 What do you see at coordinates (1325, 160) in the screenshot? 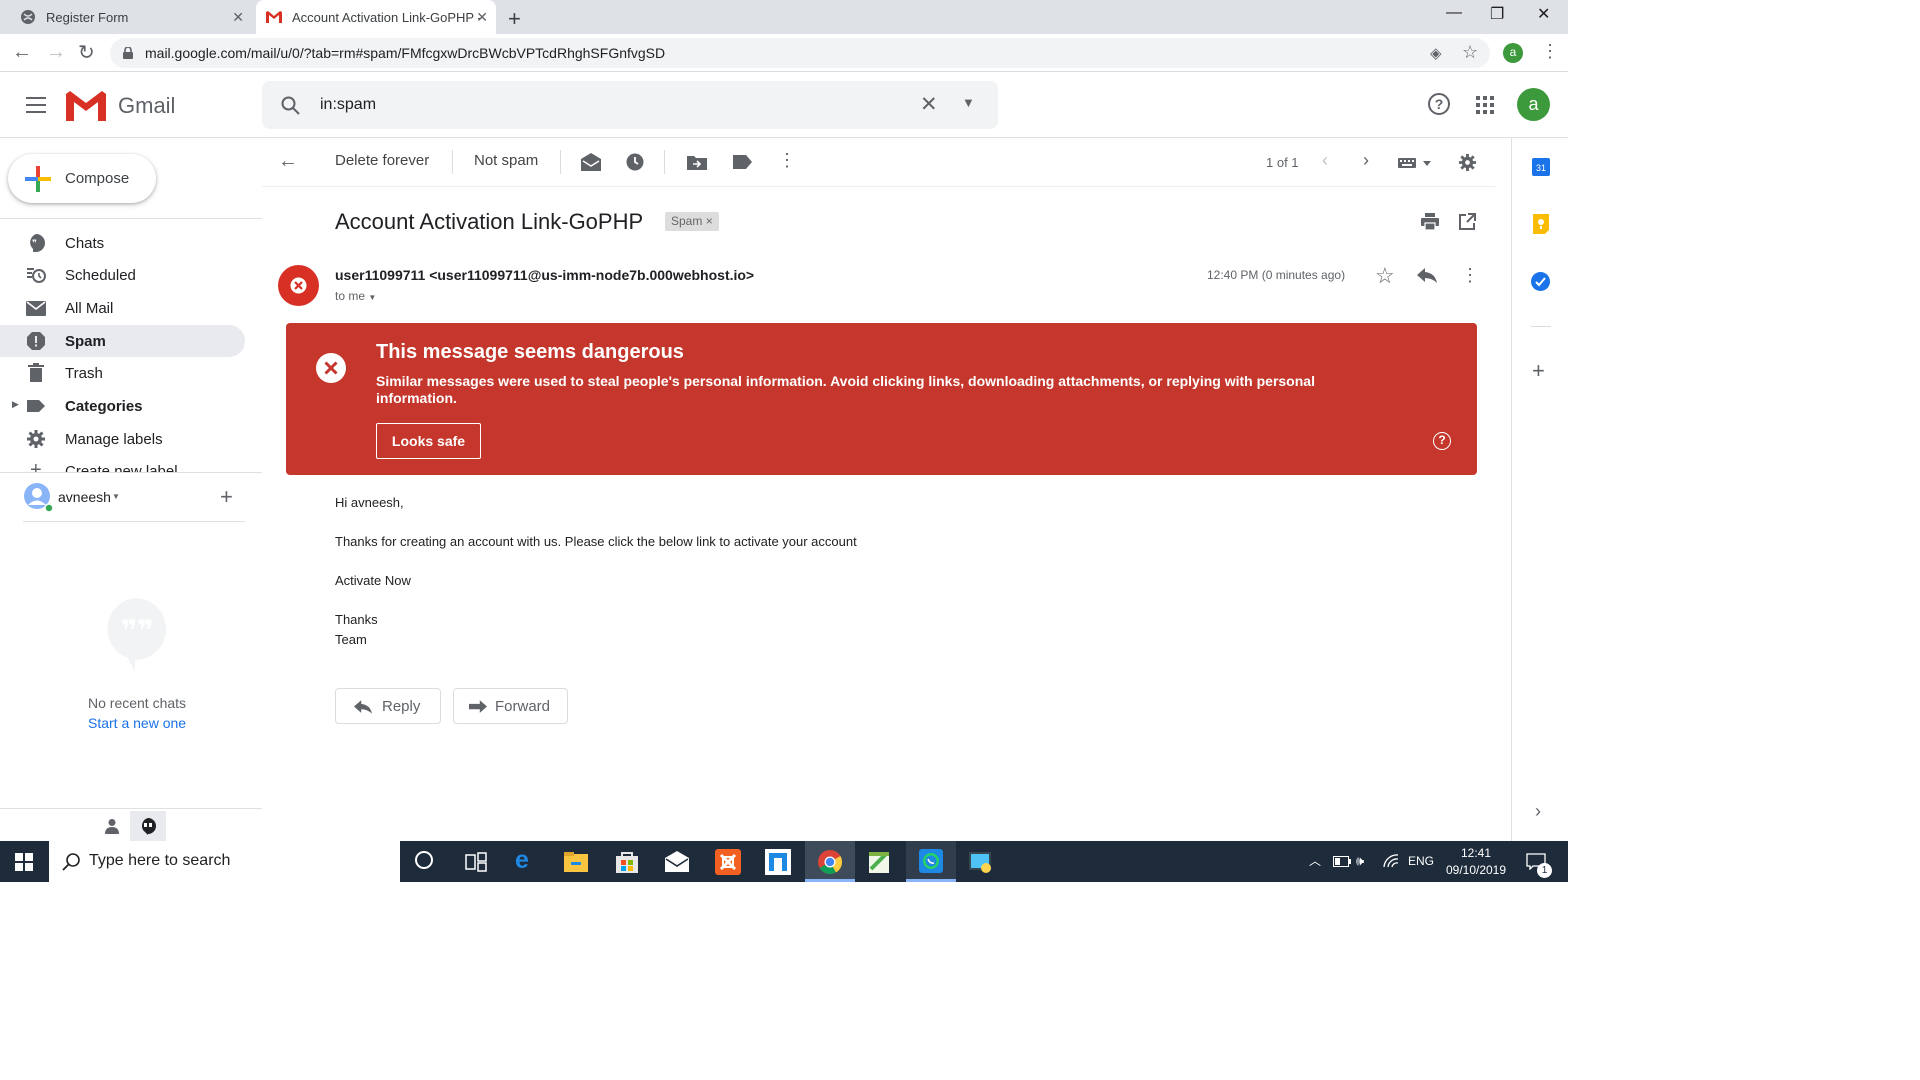
I see `newer-chevron-icon: ‹` at bounding box center [1325, 160].